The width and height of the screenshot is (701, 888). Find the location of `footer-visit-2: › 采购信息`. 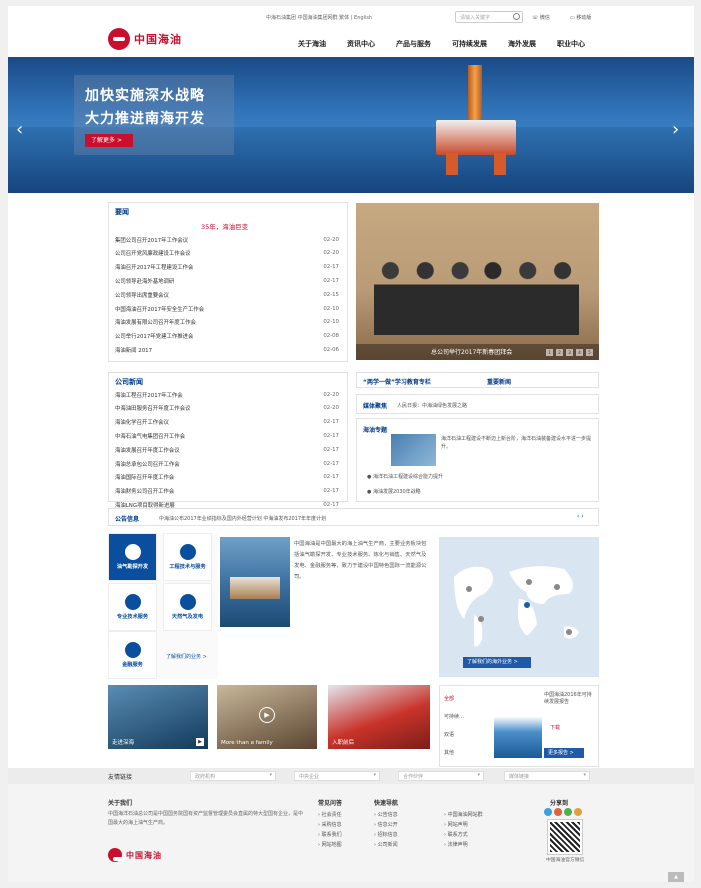

footer-visit-2: › 采购信息 is located at coordinates (330, 825).